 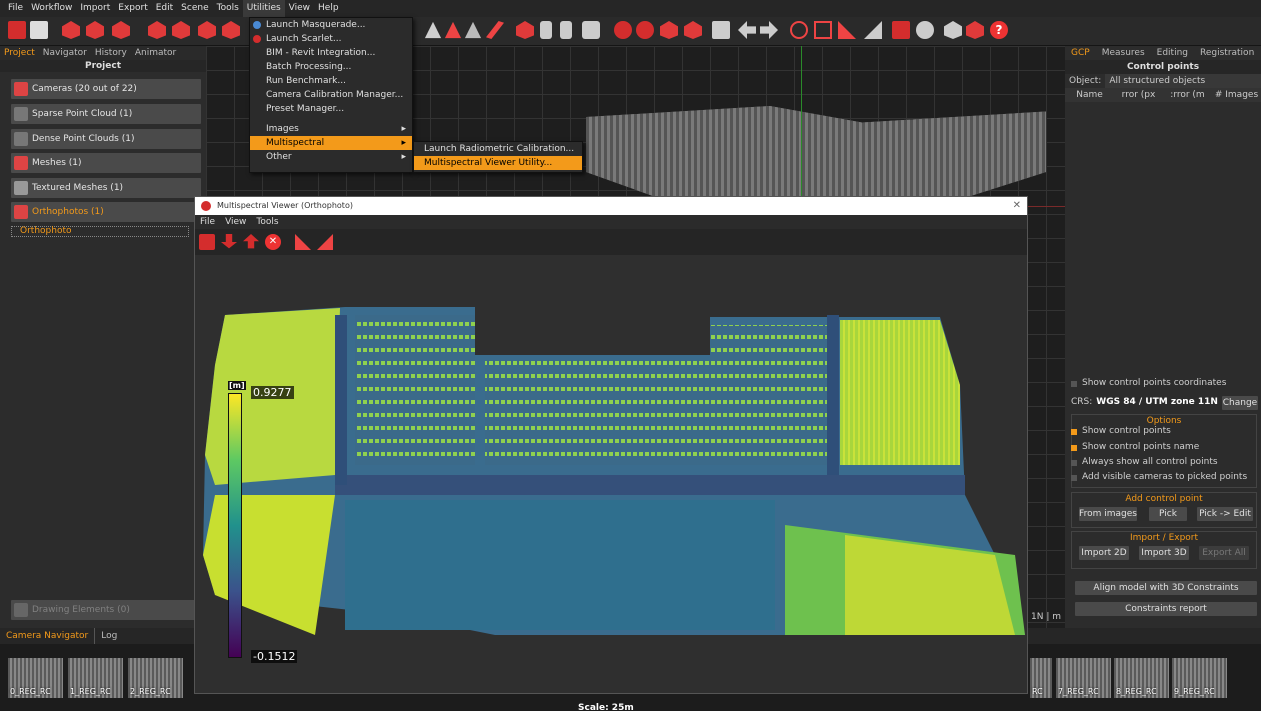 What do you see at coordinates (39, 30) in the screenshot?
I see `save-icon` at bounding box center [39, 30].